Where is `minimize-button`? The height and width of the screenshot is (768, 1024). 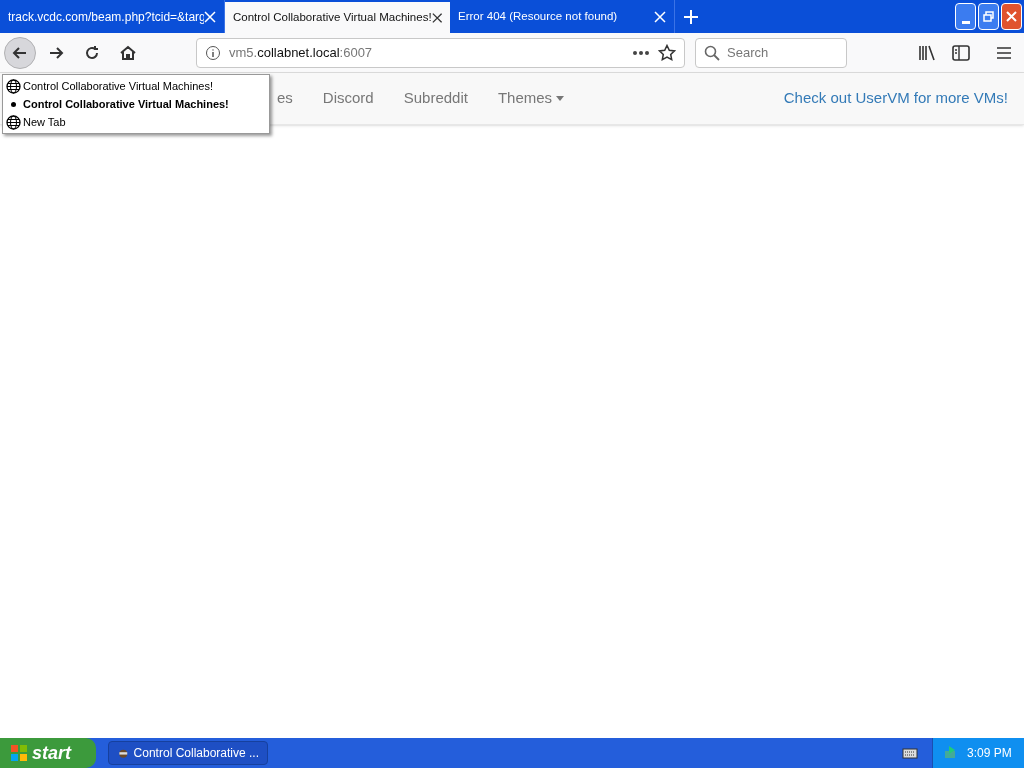 minimize-button is located at coordinates (965, 16).